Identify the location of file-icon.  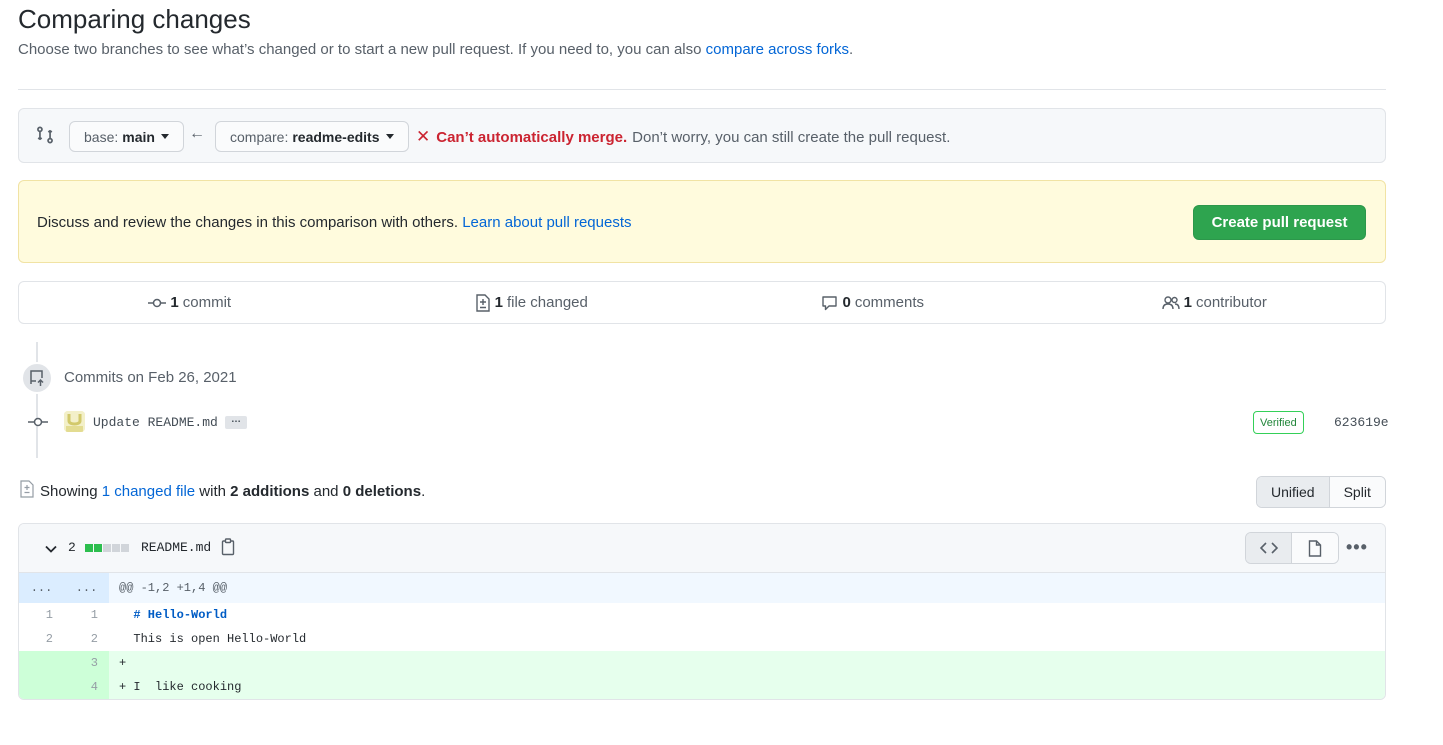
(1315, 548).